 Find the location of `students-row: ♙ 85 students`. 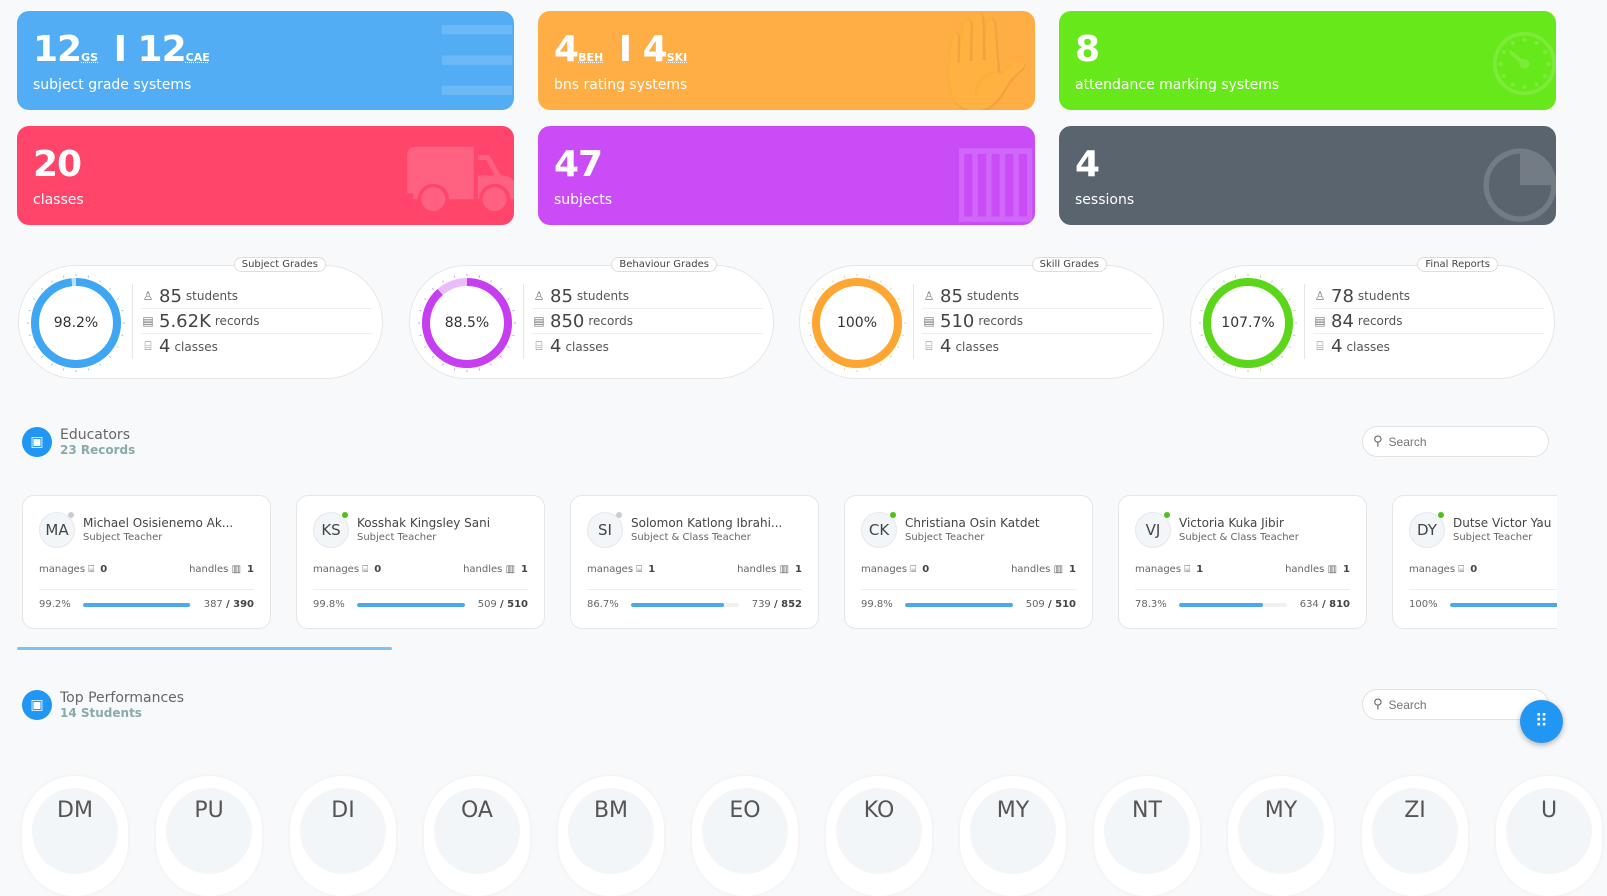

students-row: ♙ 85 students is located at coordinates (256, 296).